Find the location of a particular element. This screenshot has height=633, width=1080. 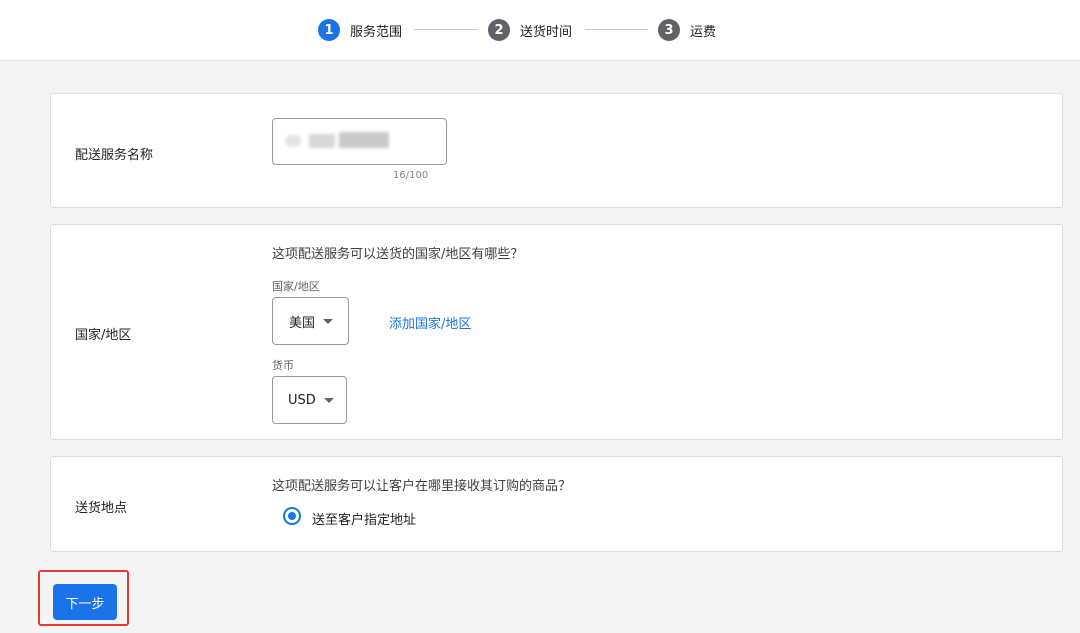

step-number-2: 2 is located at coordinates (499, 30).